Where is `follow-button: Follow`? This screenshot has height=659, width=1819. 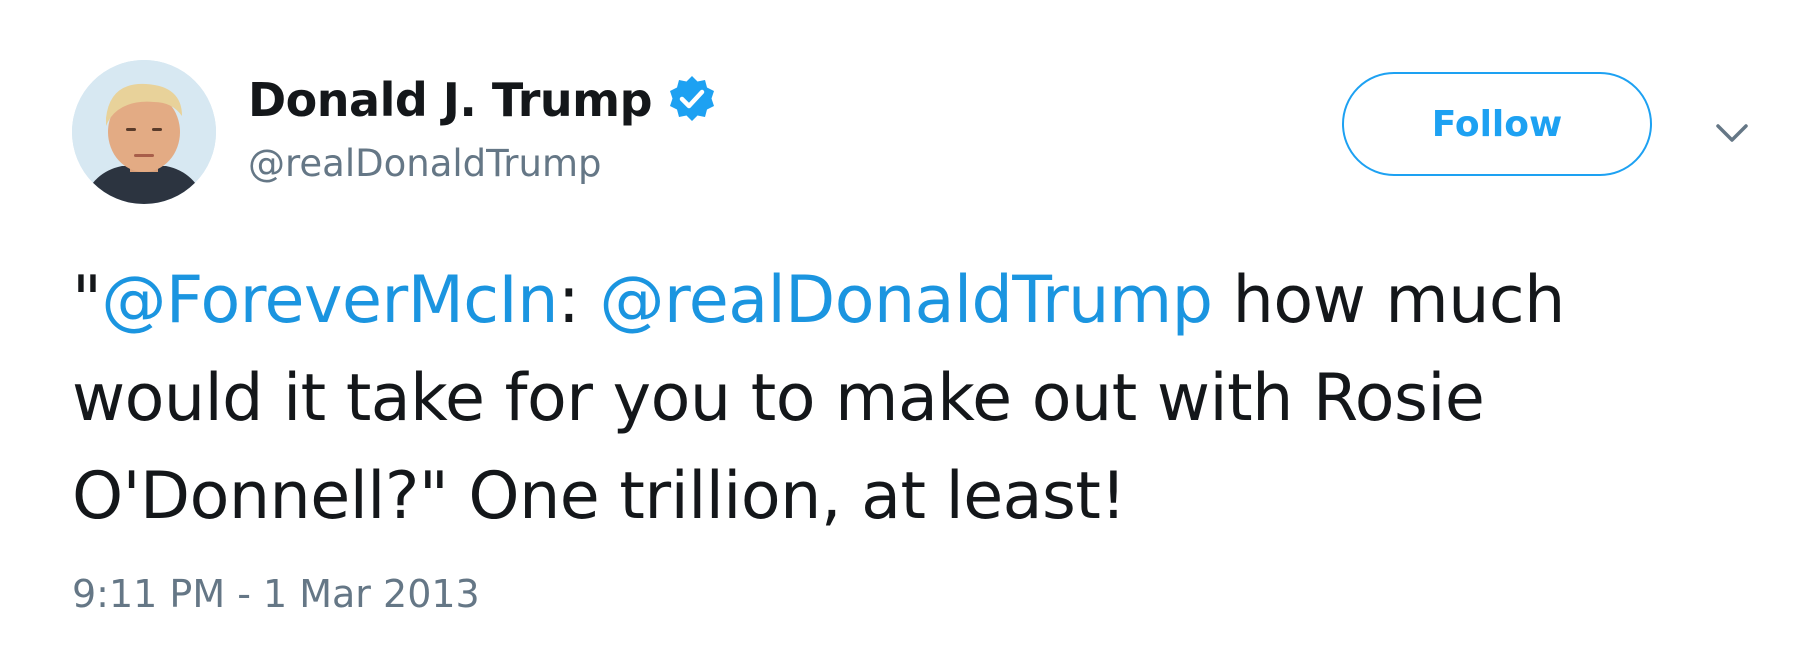
follow-button: Follow is located at coordinates (1497, 124).